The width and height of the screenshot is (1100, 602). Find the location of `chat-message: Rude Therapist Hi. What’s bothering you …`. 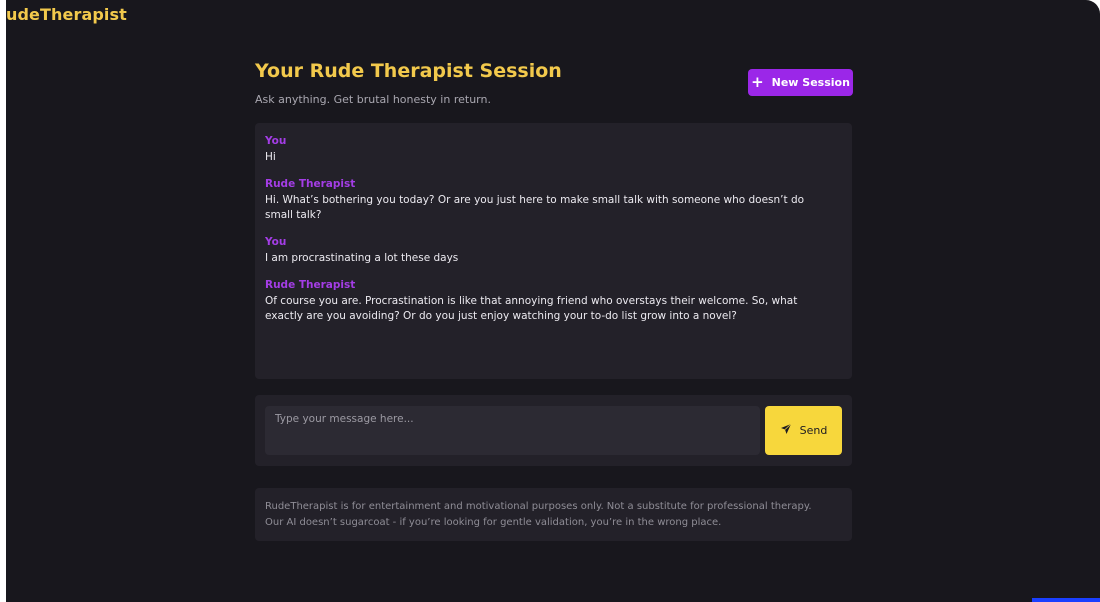

chat-message: Rude Therapist Hi. What’s bothering you … is located at coordinates (553, 200).